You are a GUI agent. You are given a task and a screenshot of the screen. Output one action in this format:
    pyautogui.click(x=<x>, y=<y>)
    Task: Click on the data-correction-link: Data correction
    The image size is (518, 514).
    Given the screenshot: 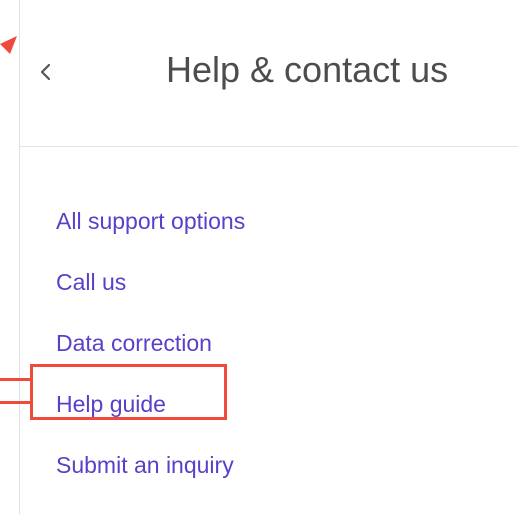 What is the action you would take?
    pyautogui.click(x=134, y=343)
    